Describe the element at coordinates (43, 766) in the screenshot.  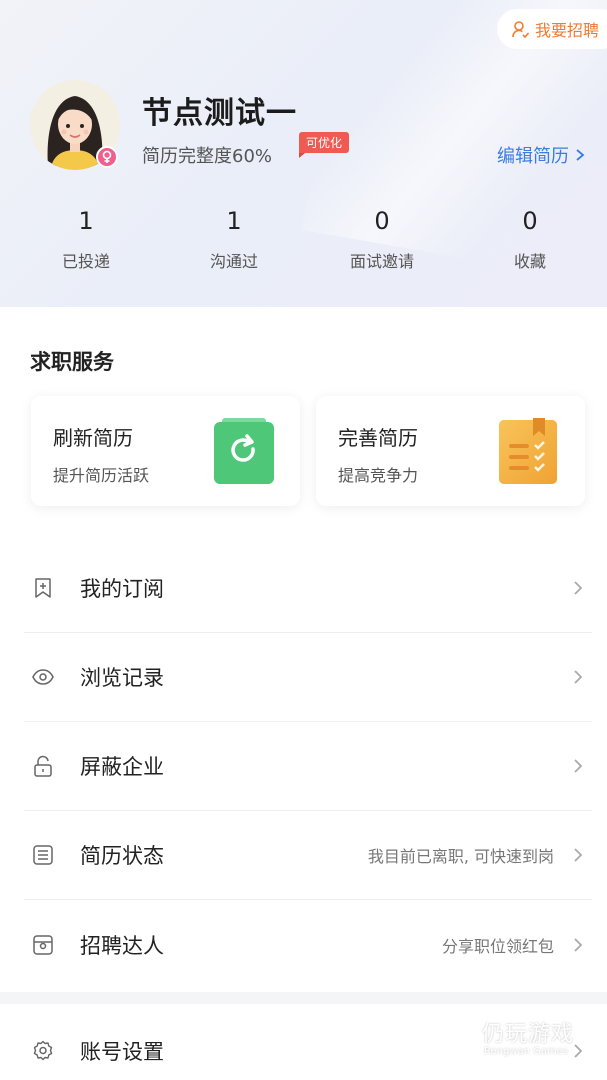
I see `lock-icon` at that location.